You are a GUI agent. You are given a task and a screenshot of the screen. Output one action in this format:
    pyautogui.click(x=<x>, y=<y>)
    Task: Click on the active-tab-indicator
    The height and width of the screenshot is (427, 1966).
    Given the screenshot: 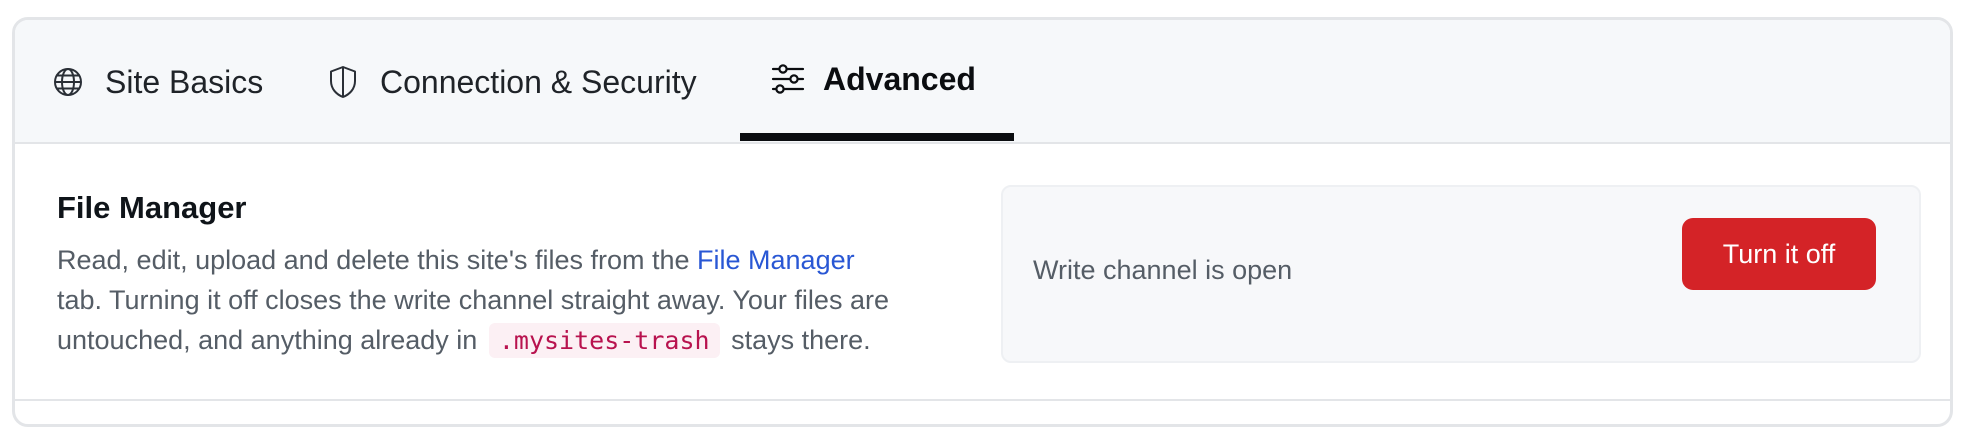 What is the action you would take?
    pyautogui.click(x=877, y=137)
    